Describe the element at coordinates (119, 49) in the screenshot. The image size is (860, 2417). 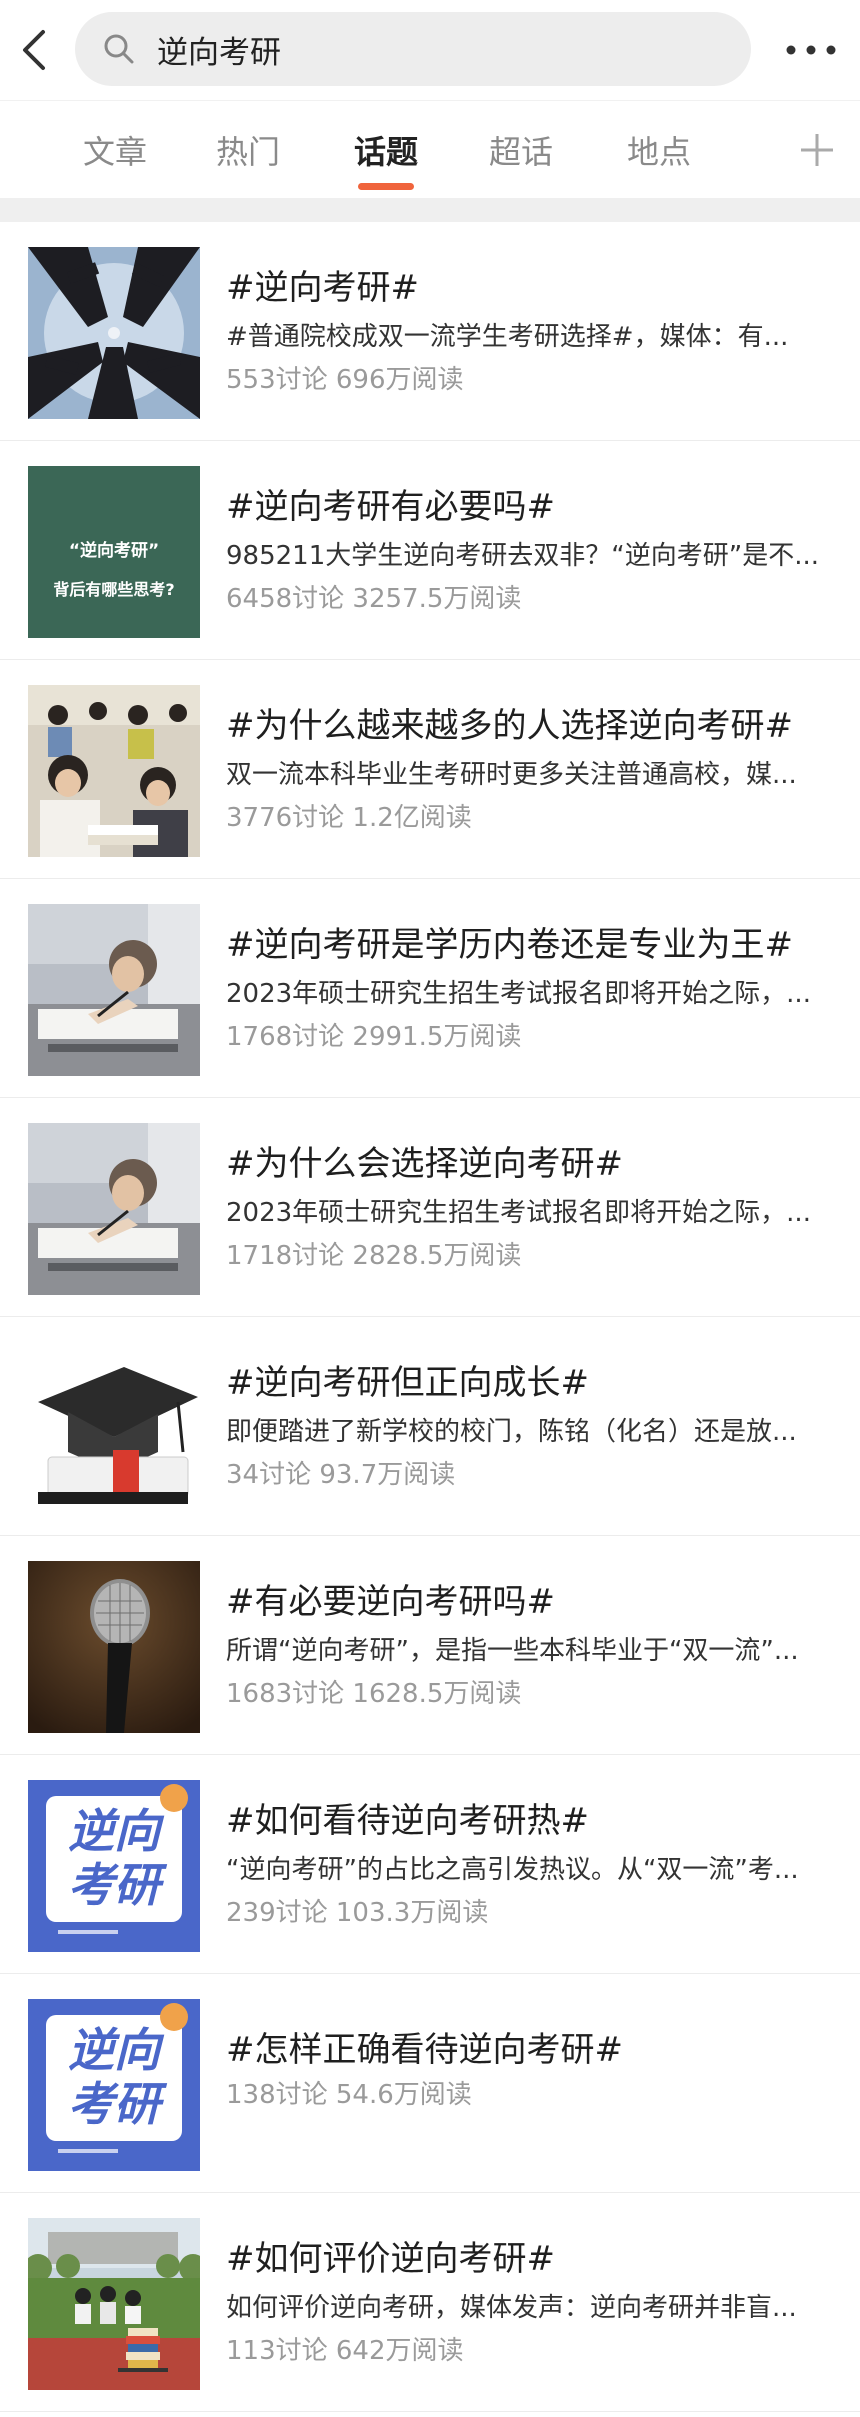
I see `search-icon` at that location.